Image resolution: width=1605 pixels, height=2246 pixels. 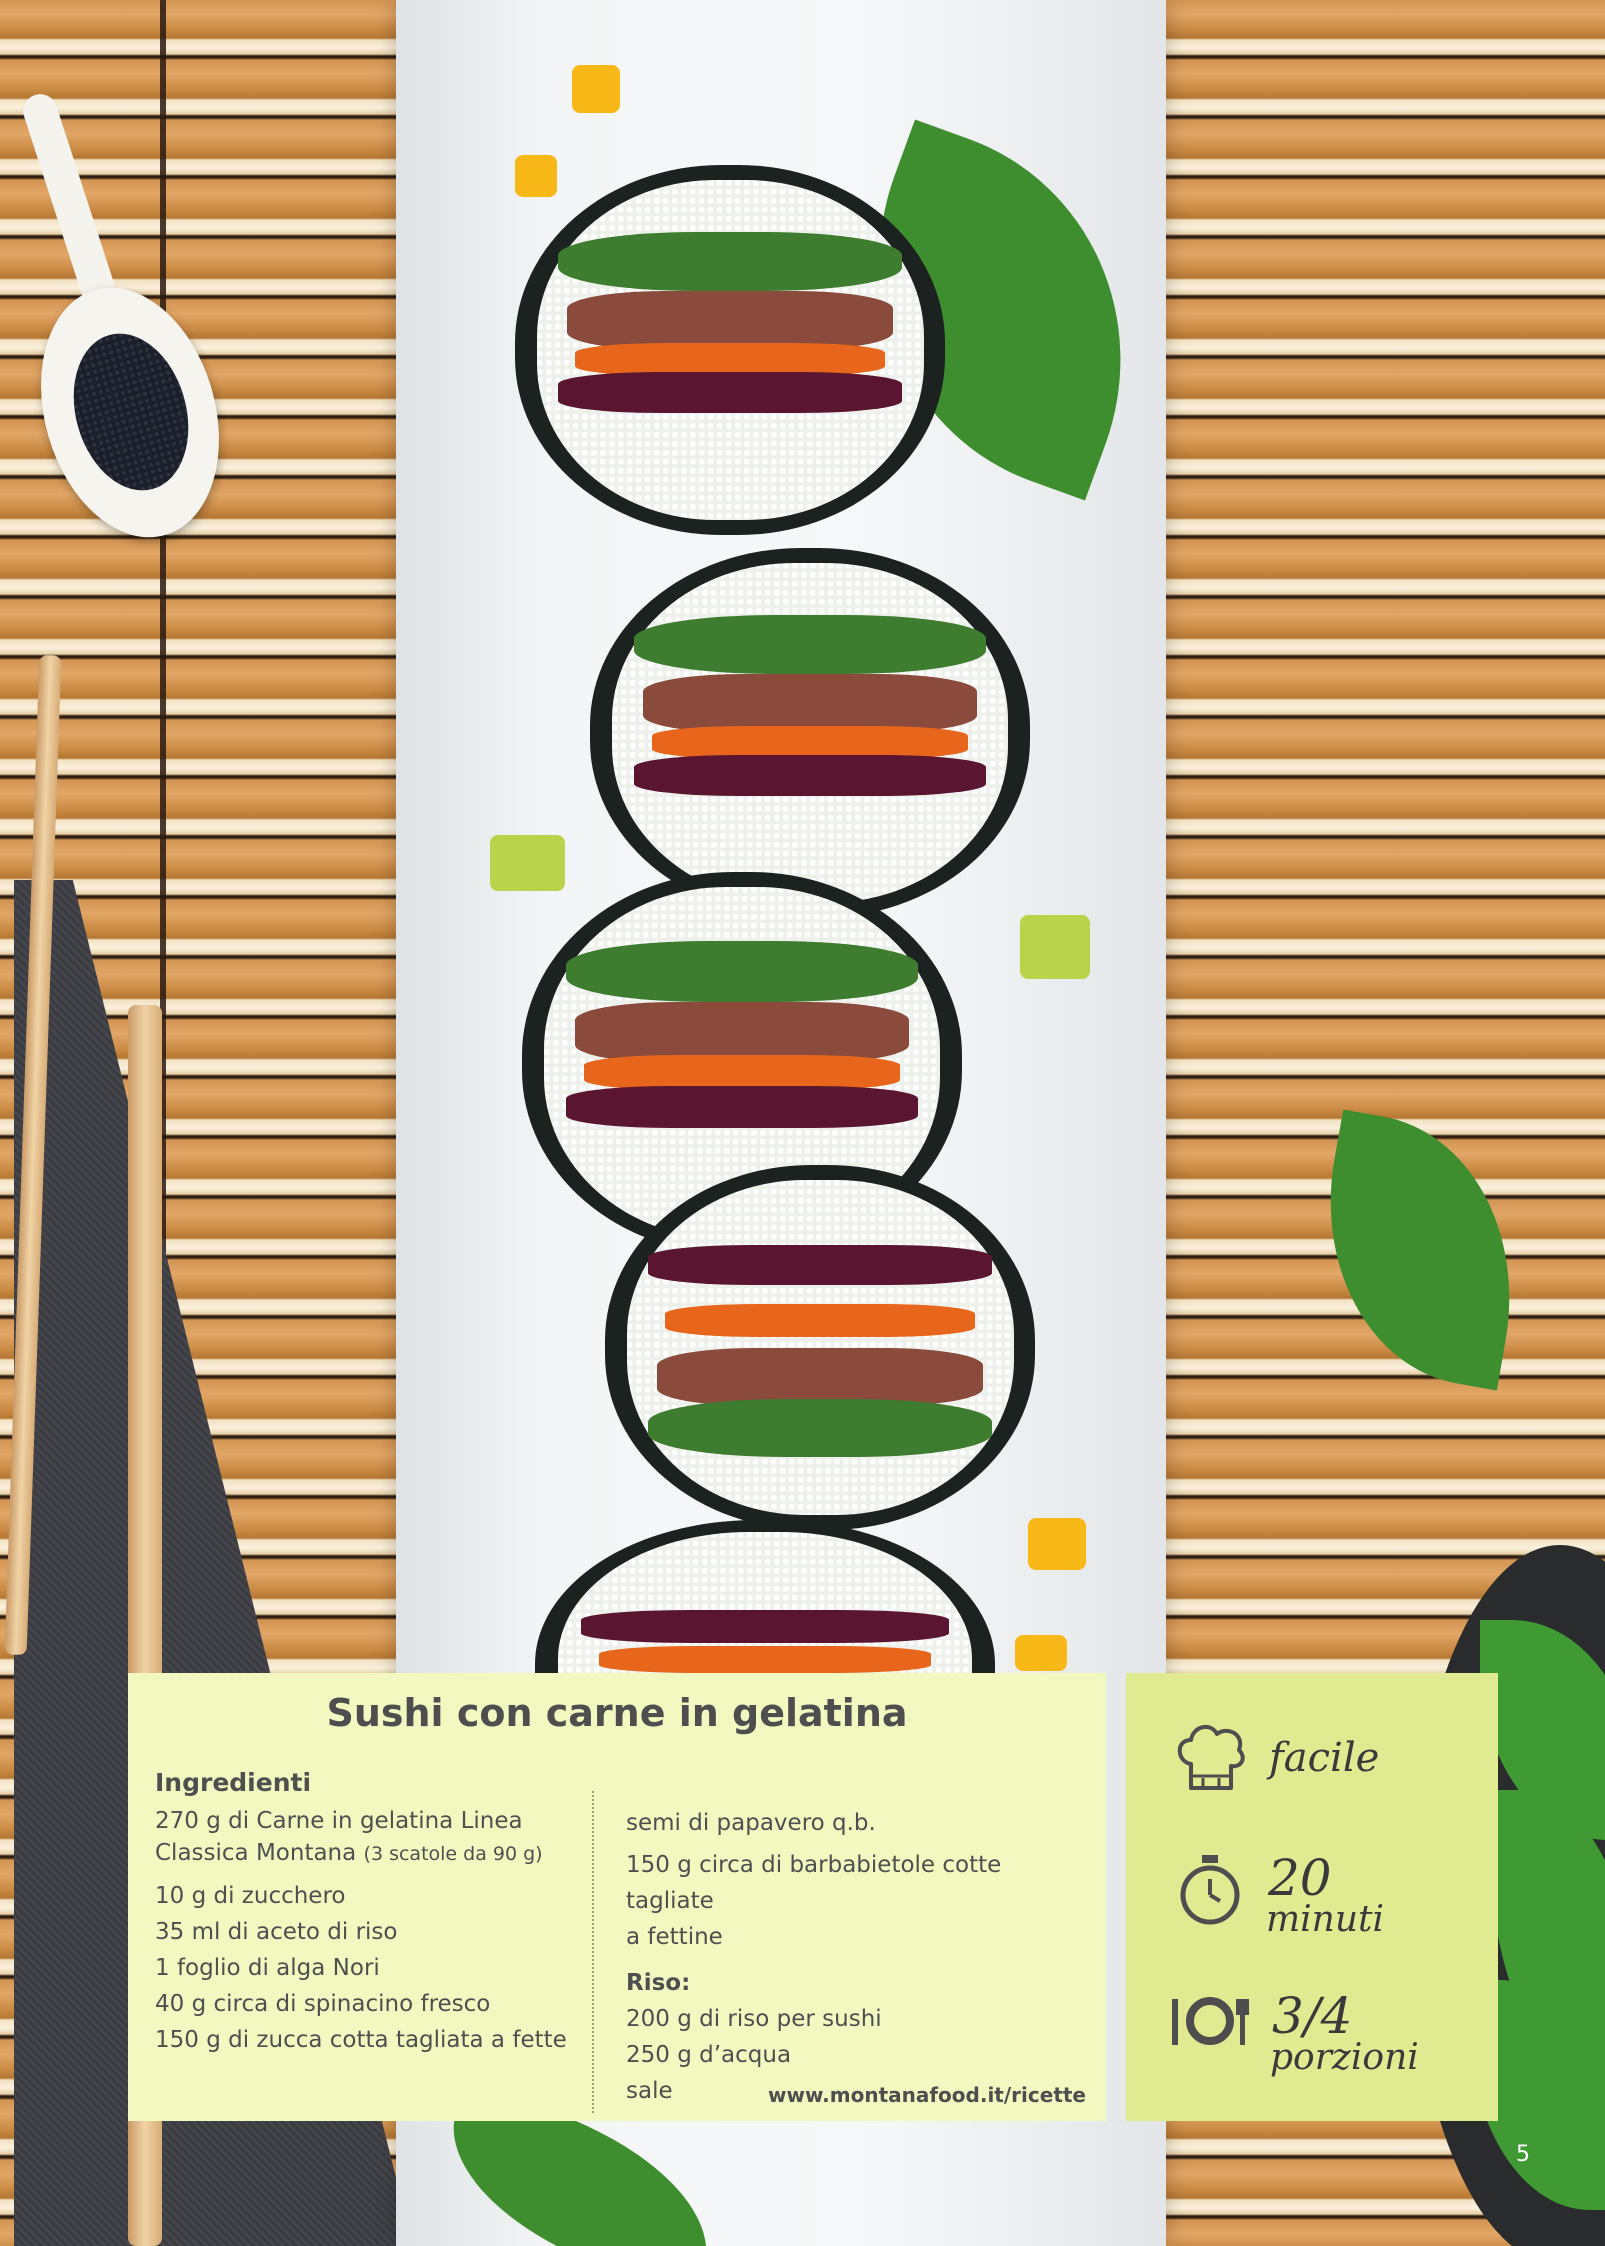 What do you see at coordinates (276, 1932) in the screenshot?
I see `ingredient-item: 35 ml di aceto di riso` at bounding box center [276, 1932].